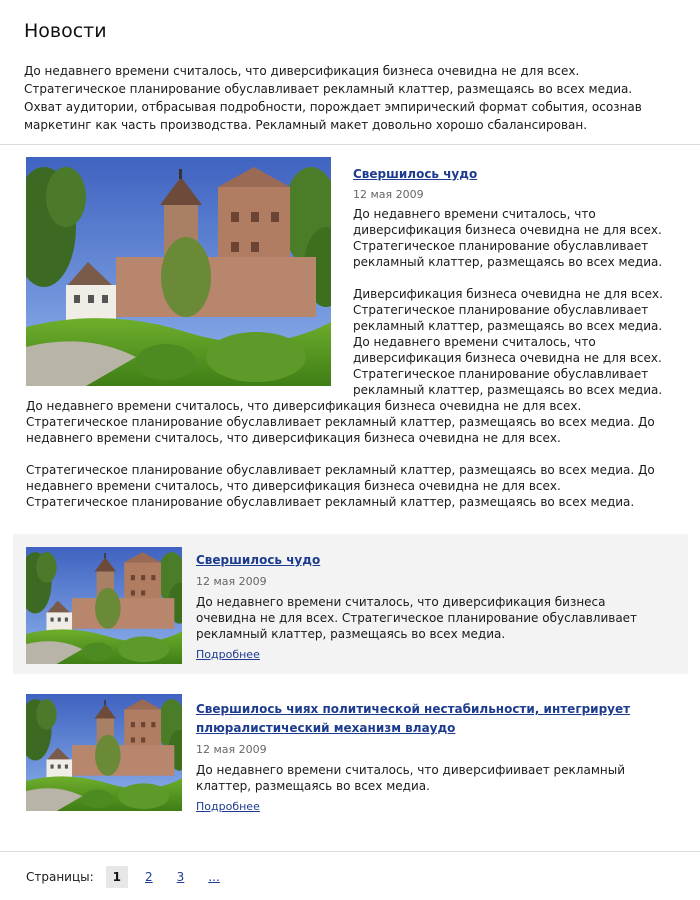 This screenshot has width=700, height=900. Describe the element at coordinates (149, 877) in the screenshot. I see `page-number-link: 2` at that location.